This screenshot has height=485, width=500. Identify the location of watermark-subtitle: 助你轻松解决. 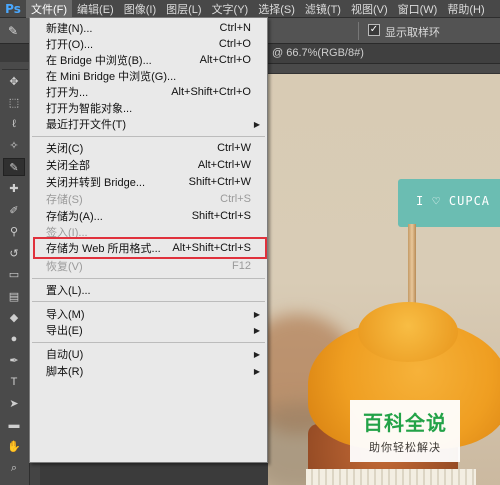
(405, 448).